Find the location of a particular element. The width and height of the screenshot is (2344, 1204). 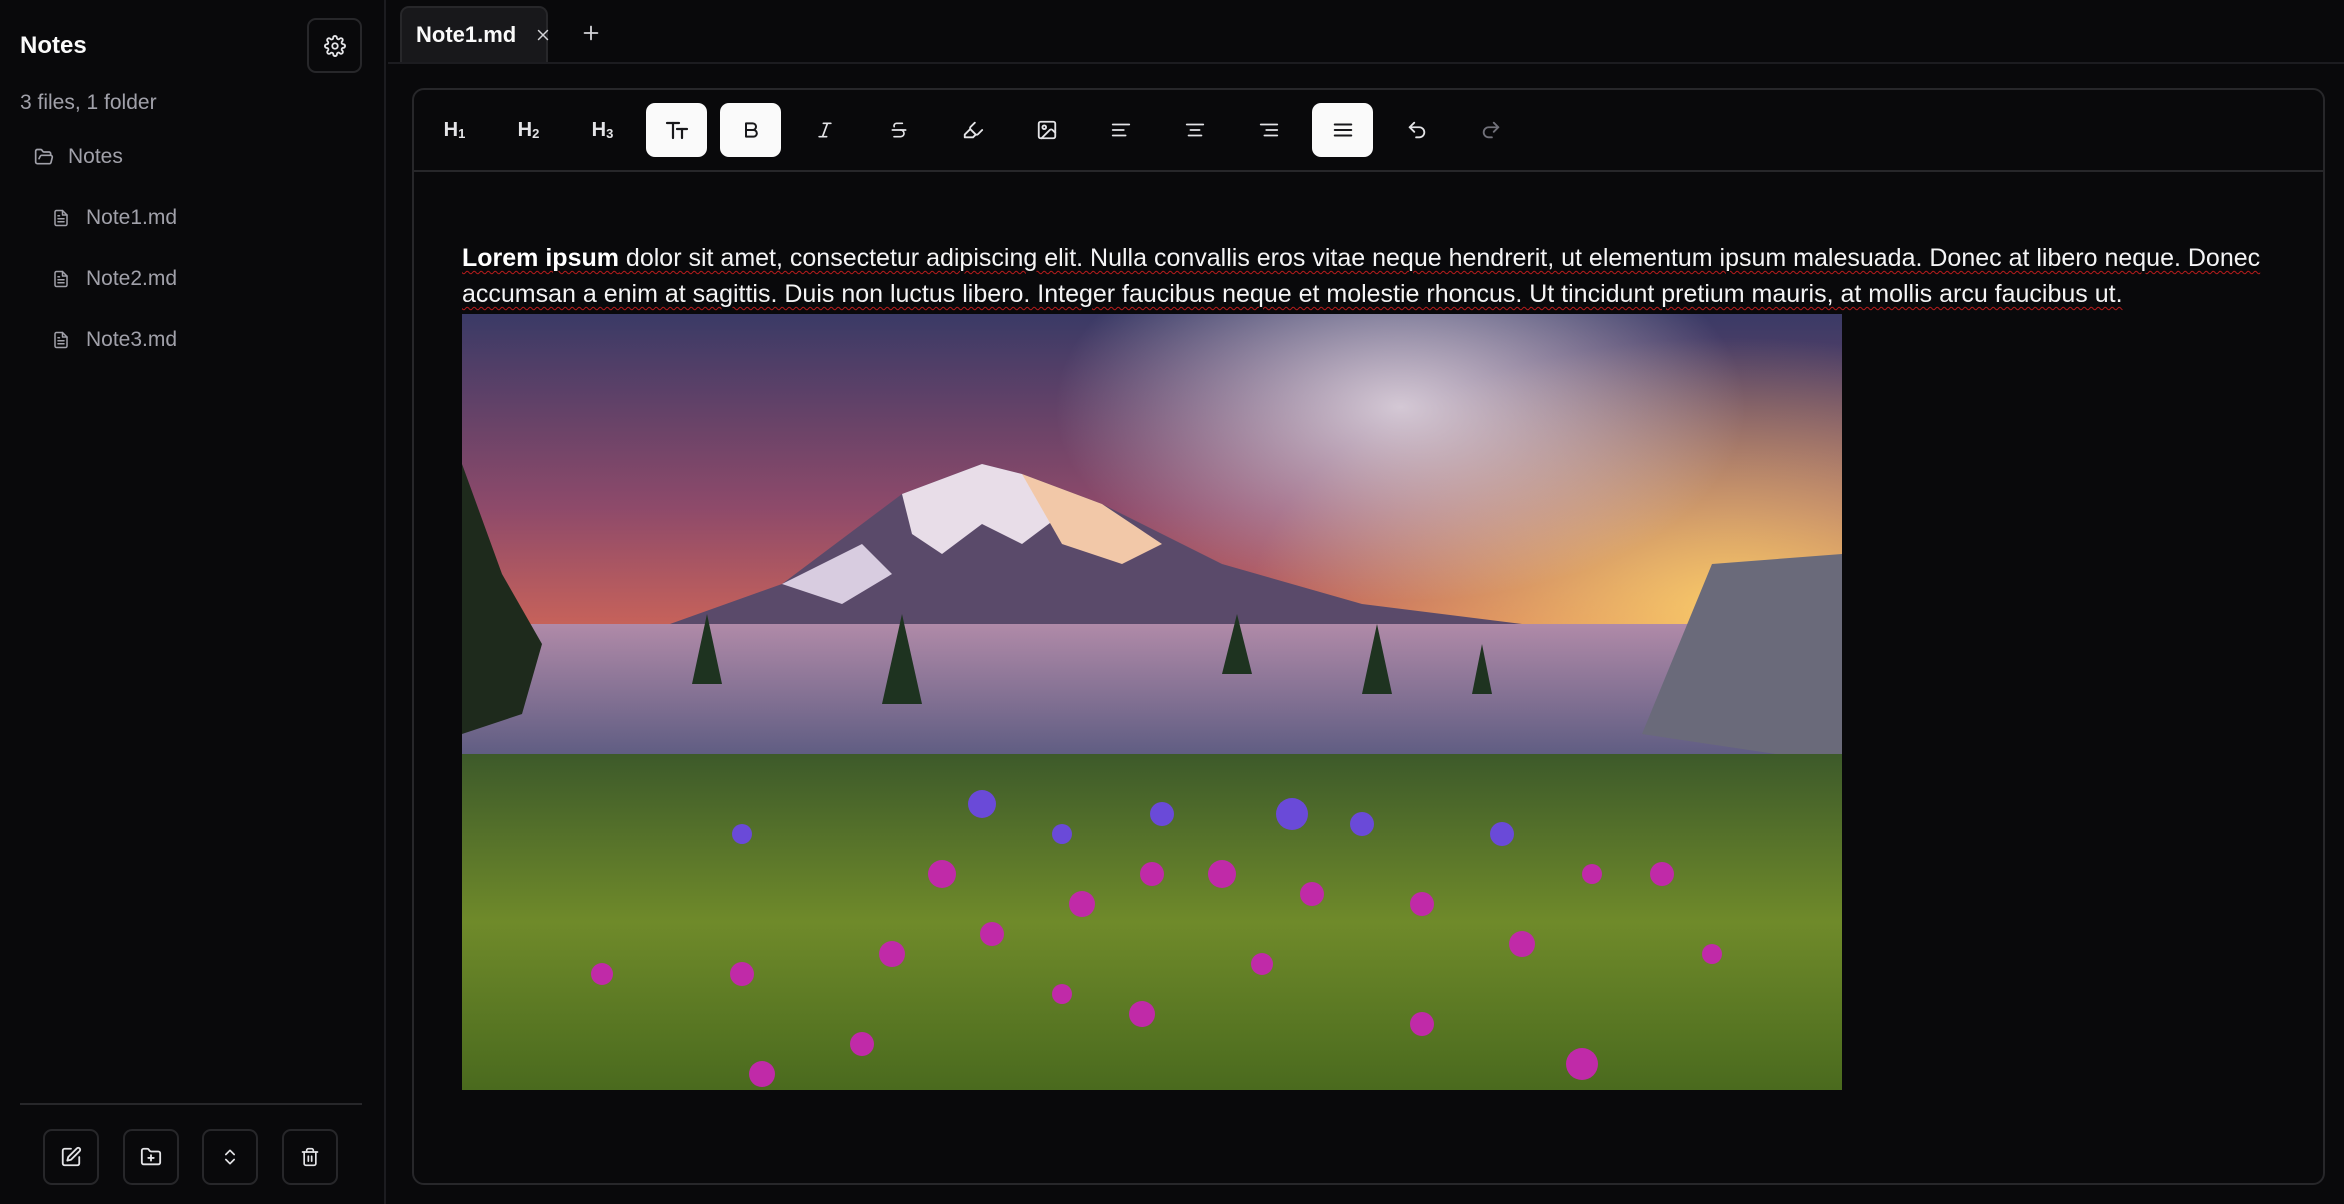

insert-image-button is located at coordinates (1046, 130).